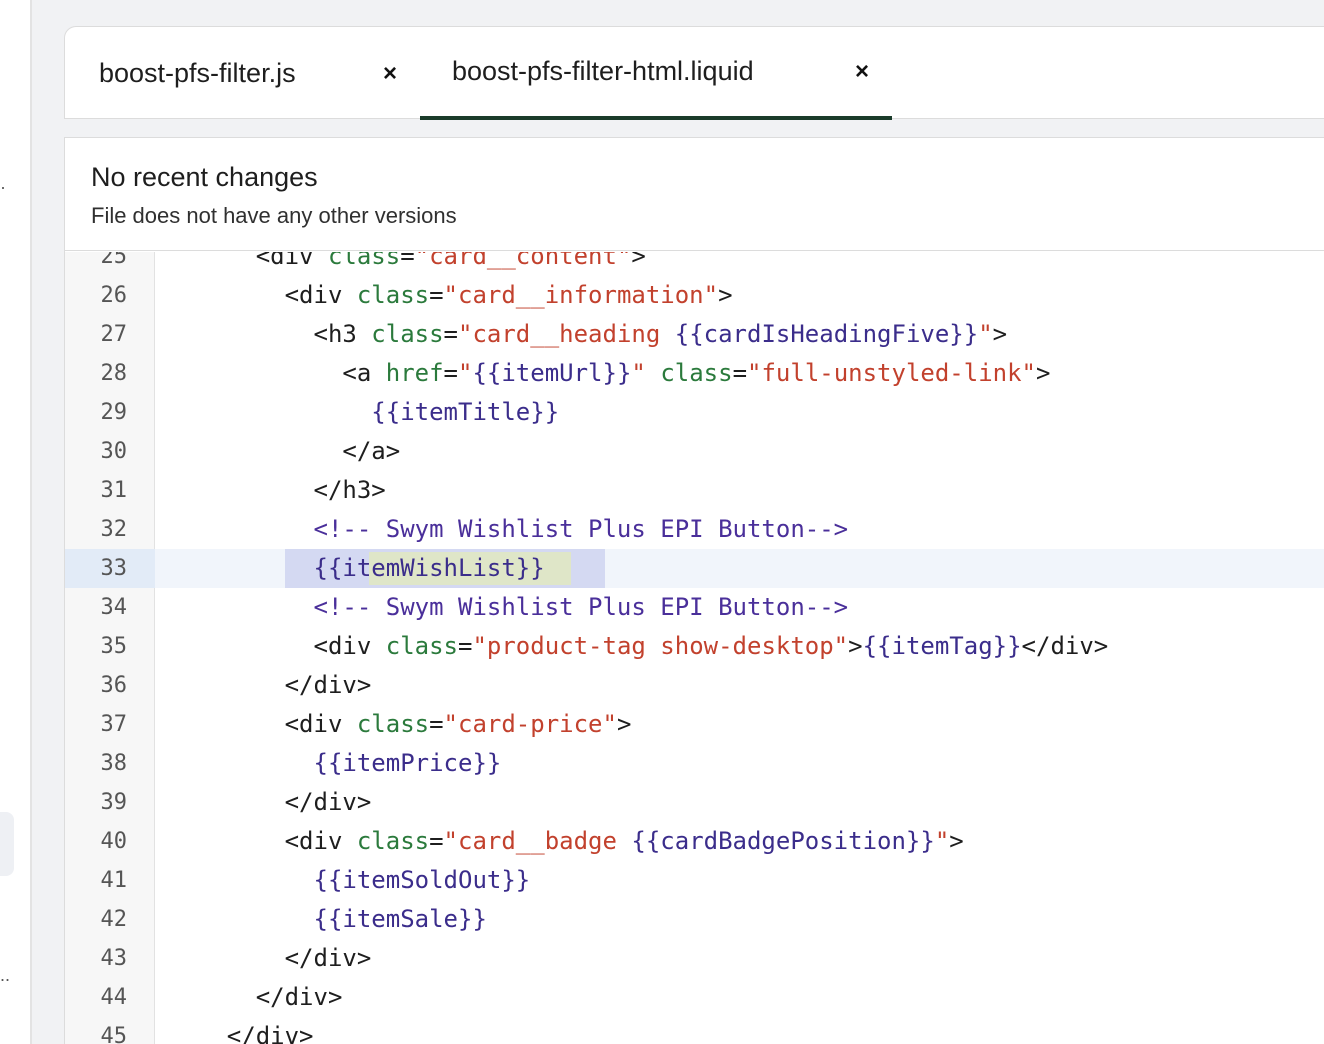  I want to click on code-line: 34 <!-- Swym Wishlist Plus EPI Button-->, so click(694, 607).